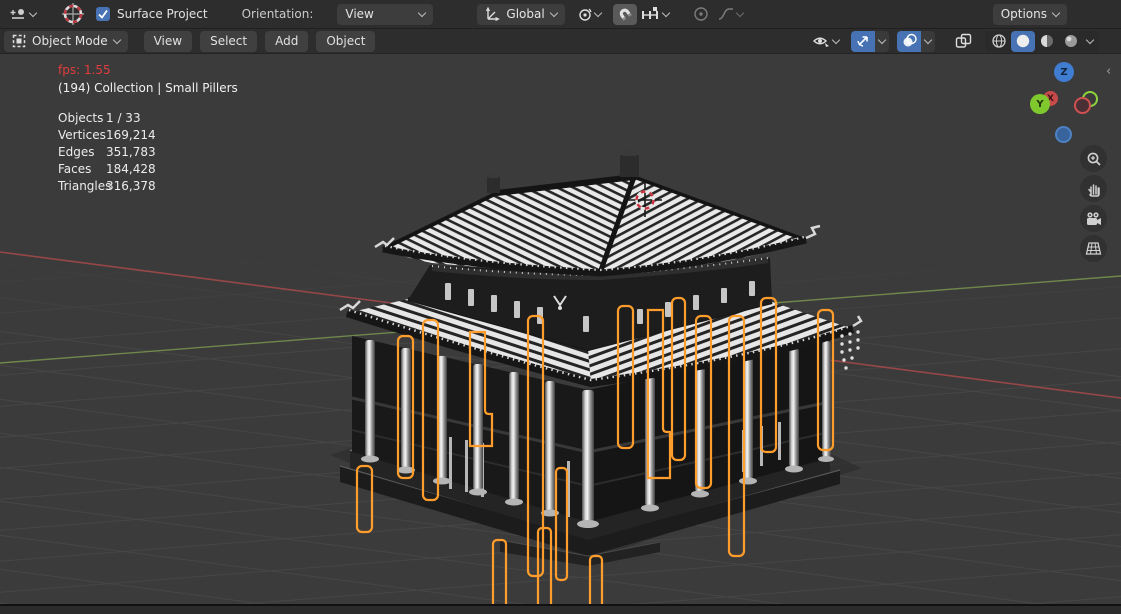 The image size is (1121, 614). I want to click on surface-project-label: Surface Project, so click(162, 14).